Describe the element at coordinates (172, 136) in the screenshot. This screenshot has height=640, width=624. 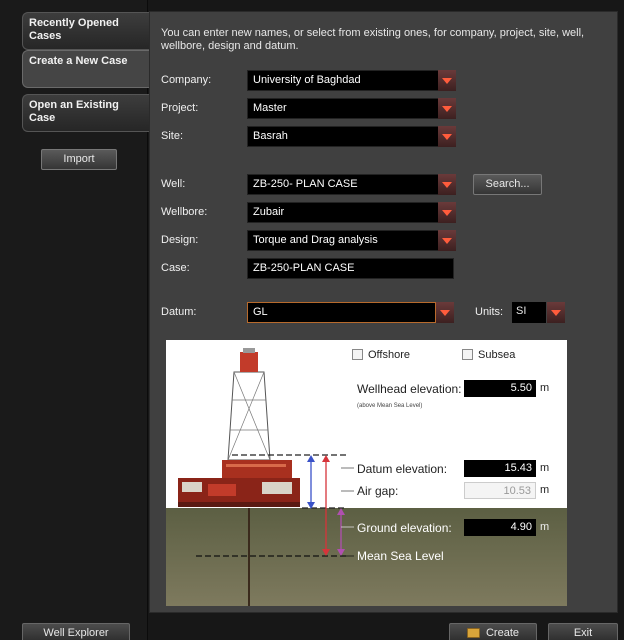
I see `site-label: Site:` at that location.